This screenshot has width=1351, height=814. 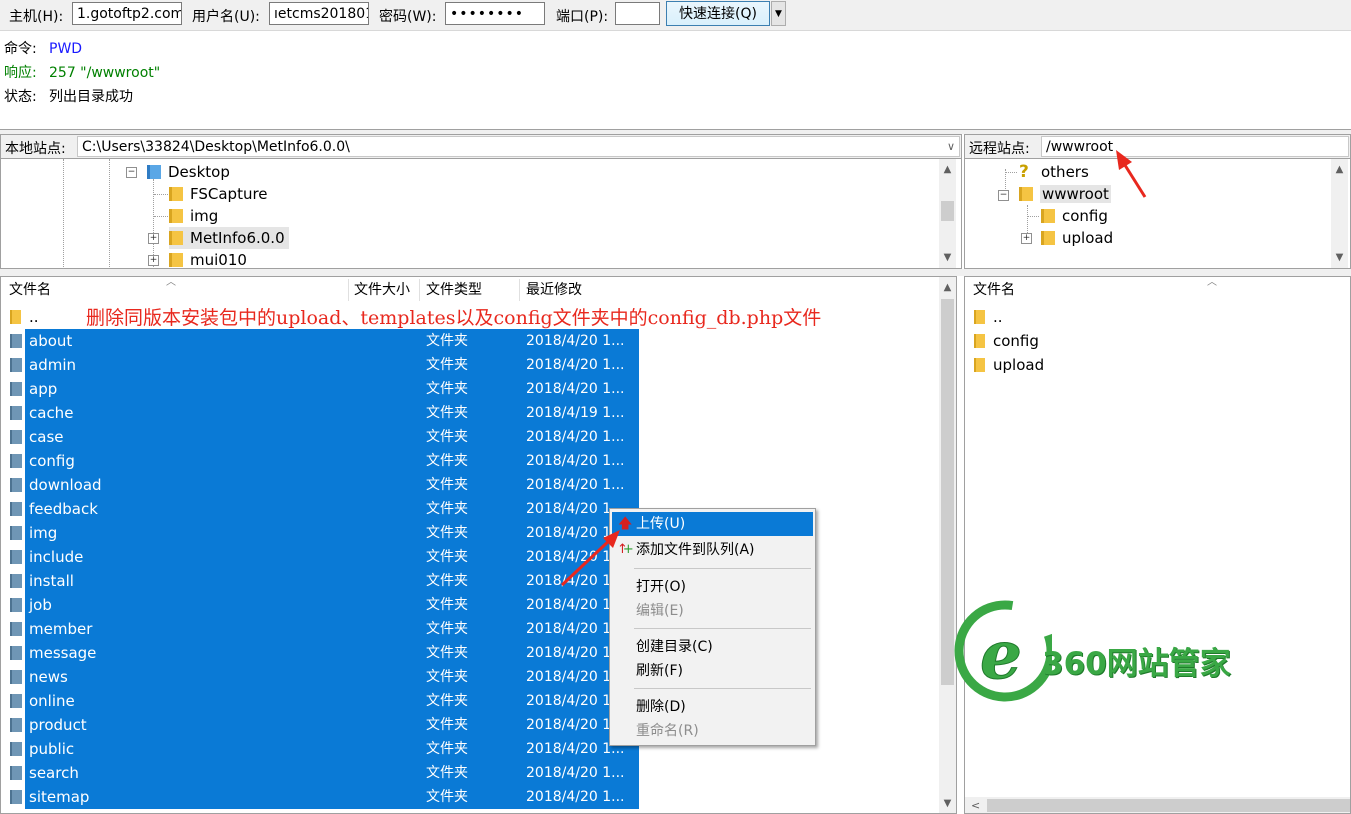 I want to click on svg-text: e, so click(x=1001, y=655).